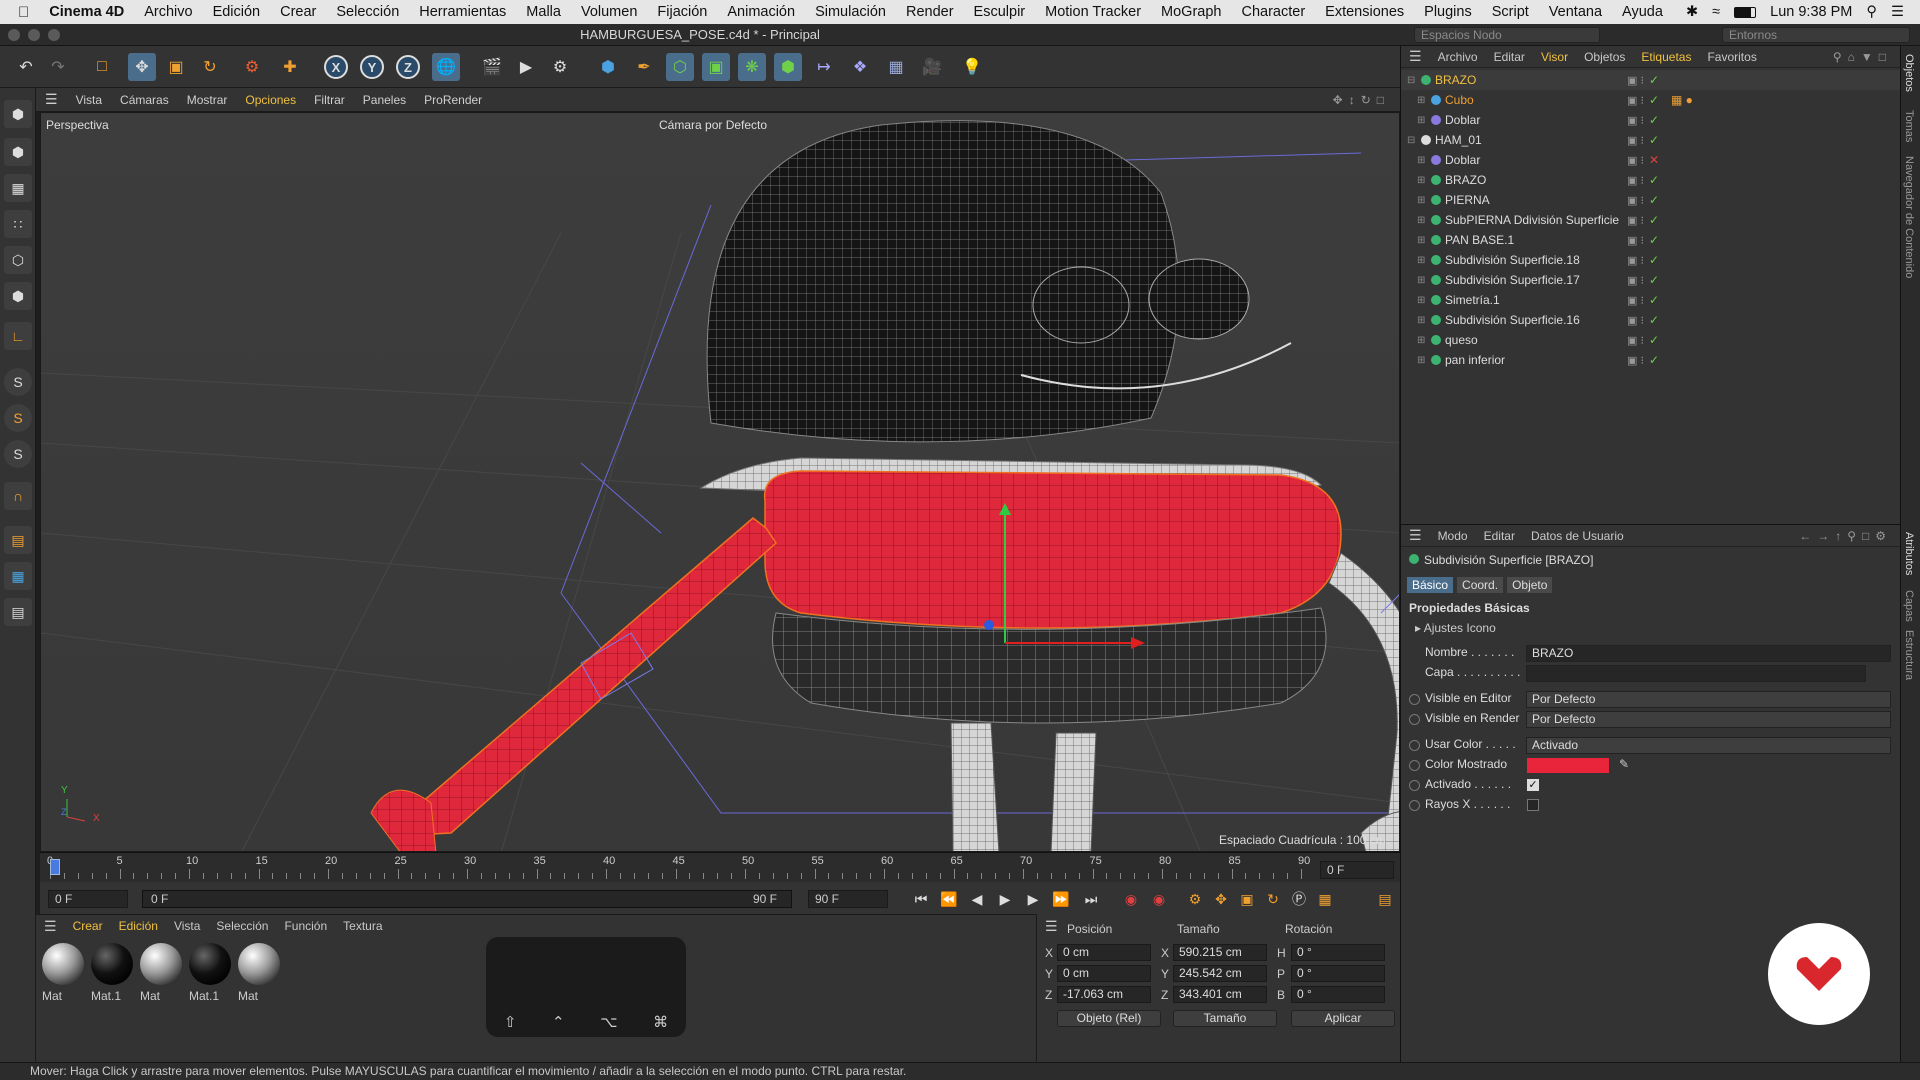 The width and height of the screenshot is (1920, 1080). Describe the element at coordinates (1909, 553) in the screenshot. I see `side-tab-atributos: Atributos` at that location.